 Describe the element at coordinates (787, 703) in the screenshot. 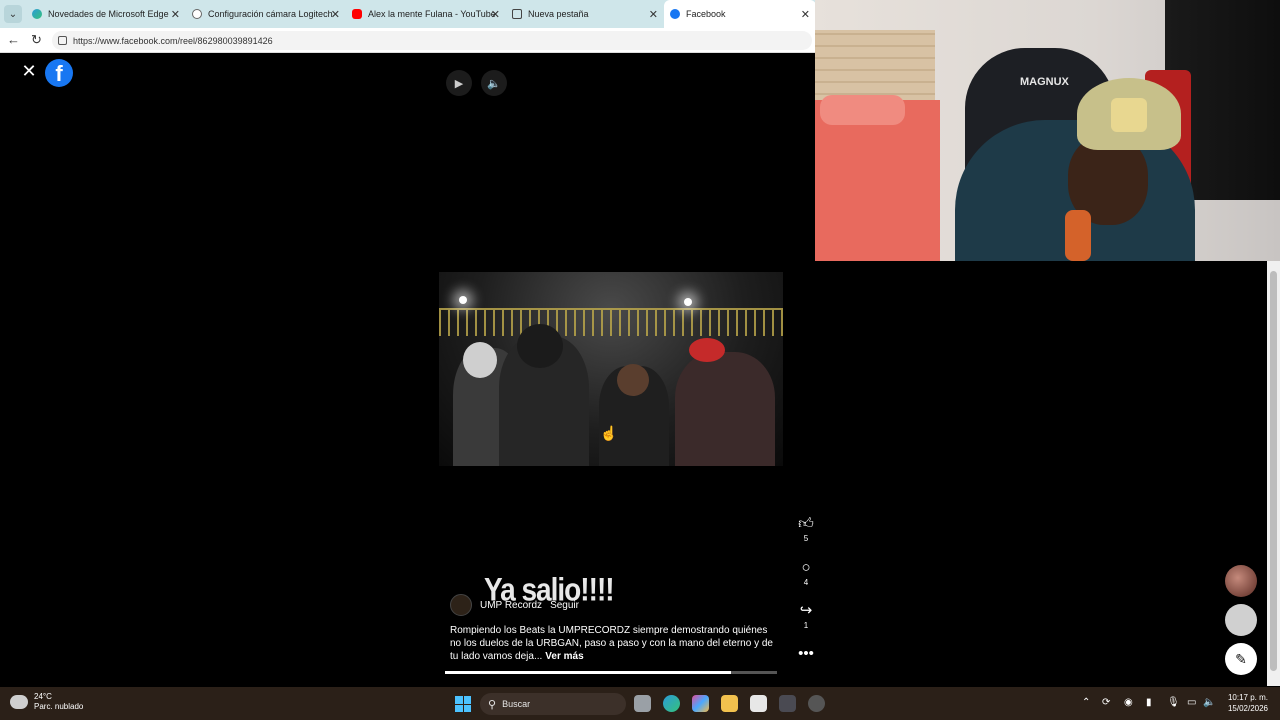

I see `app-icon` at that location.